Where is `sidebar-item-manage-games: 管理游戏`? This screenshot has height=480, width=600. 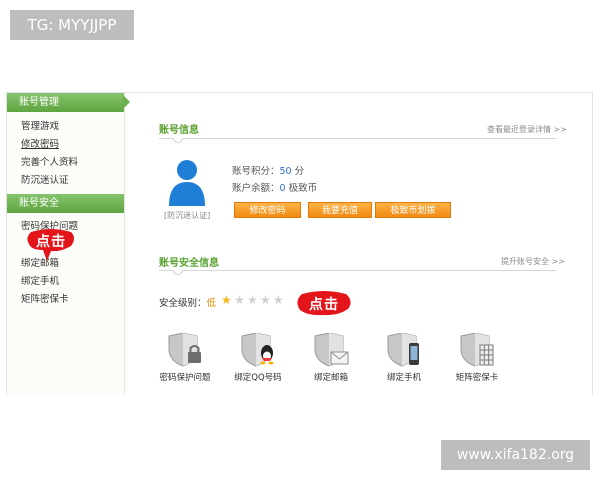 sidebar-item-manage-games: 管理游戏 is located at coordinates (40, 127).